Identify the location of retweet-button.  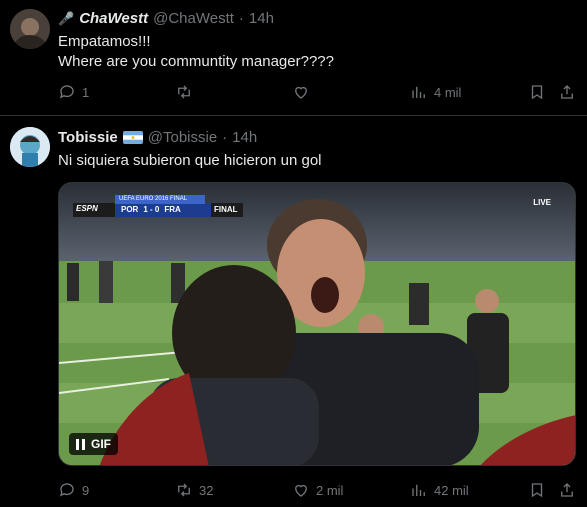
(187, 92).